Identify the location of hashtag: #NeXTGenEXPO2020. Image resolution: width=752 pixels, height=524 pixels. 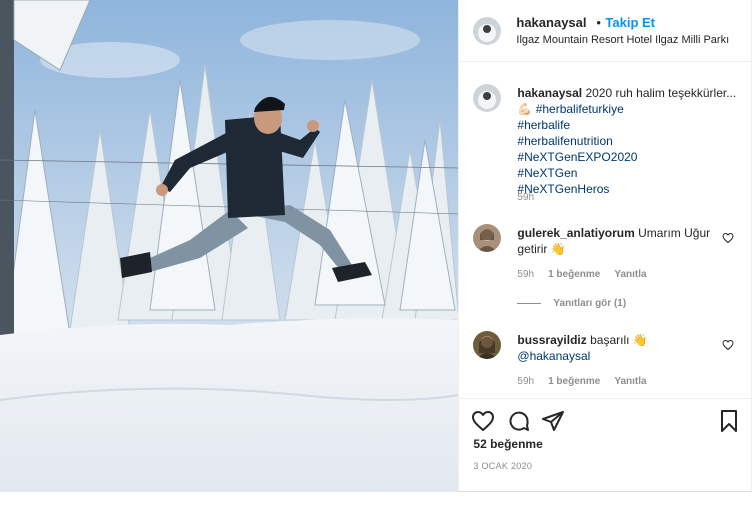
(629, 157).